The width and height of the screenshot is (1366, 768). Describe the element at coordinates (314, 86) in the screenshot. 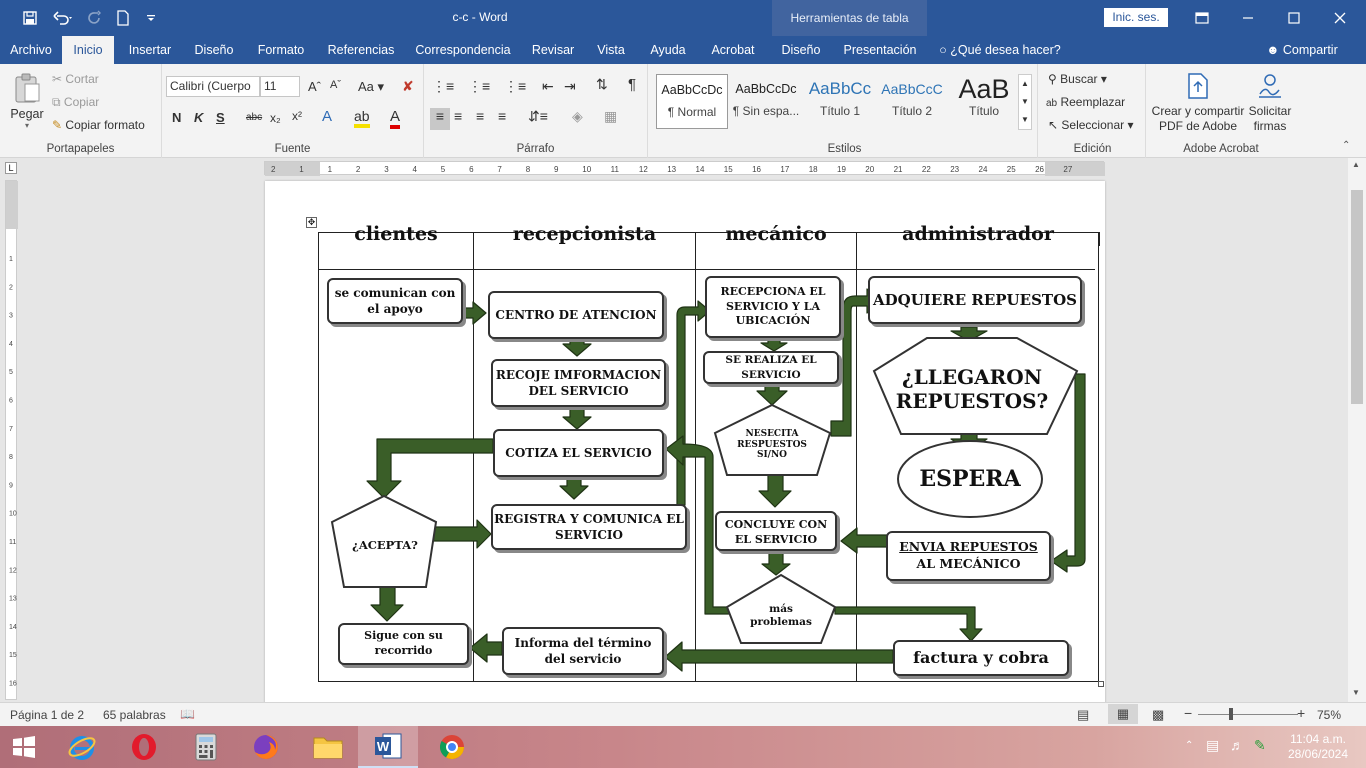

I see `grow-font-icon: Aˆ` at that location.